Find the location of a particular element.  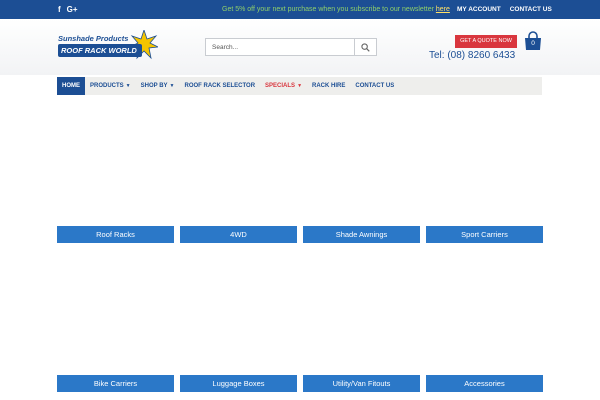

nav-products-label: PRODUCTS is located at coordinates (107, 86).